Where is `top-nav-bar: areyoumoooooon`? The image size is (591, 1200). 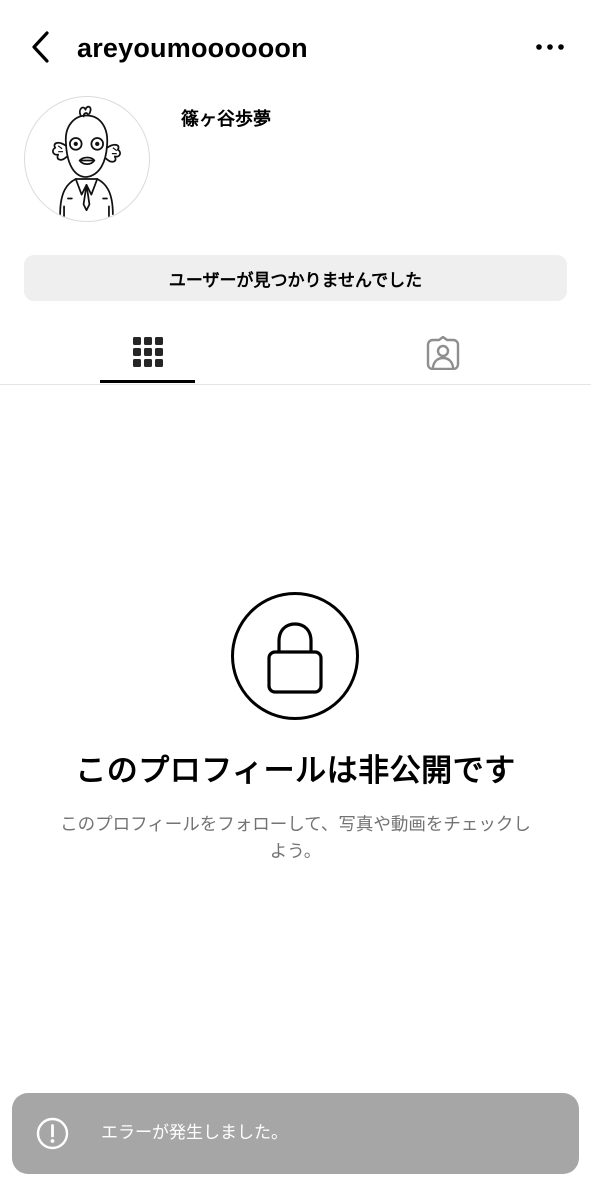 top-nav-bar: areyoumoooooon is located at coordinates (295, 48).